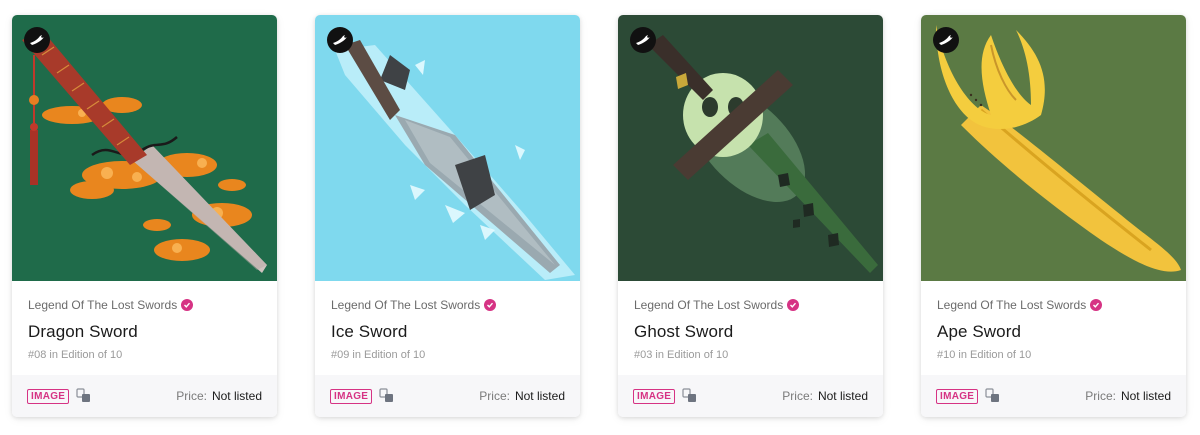 Image resolution: width=1200 pixels, height=435 pixels. What do you see at coordinates (75, 355) in the screenshot?
I see `edition-info: #08 in Edition of 10` at bounding box center [75, 355].